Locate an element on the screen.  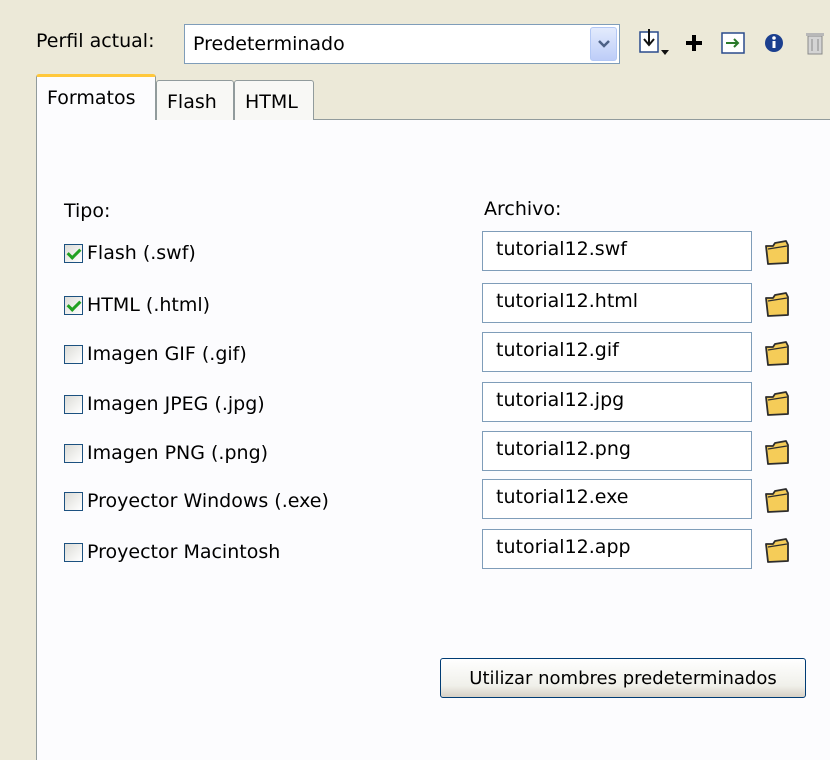
filename-field-flash is located at coordinates (617, 251).